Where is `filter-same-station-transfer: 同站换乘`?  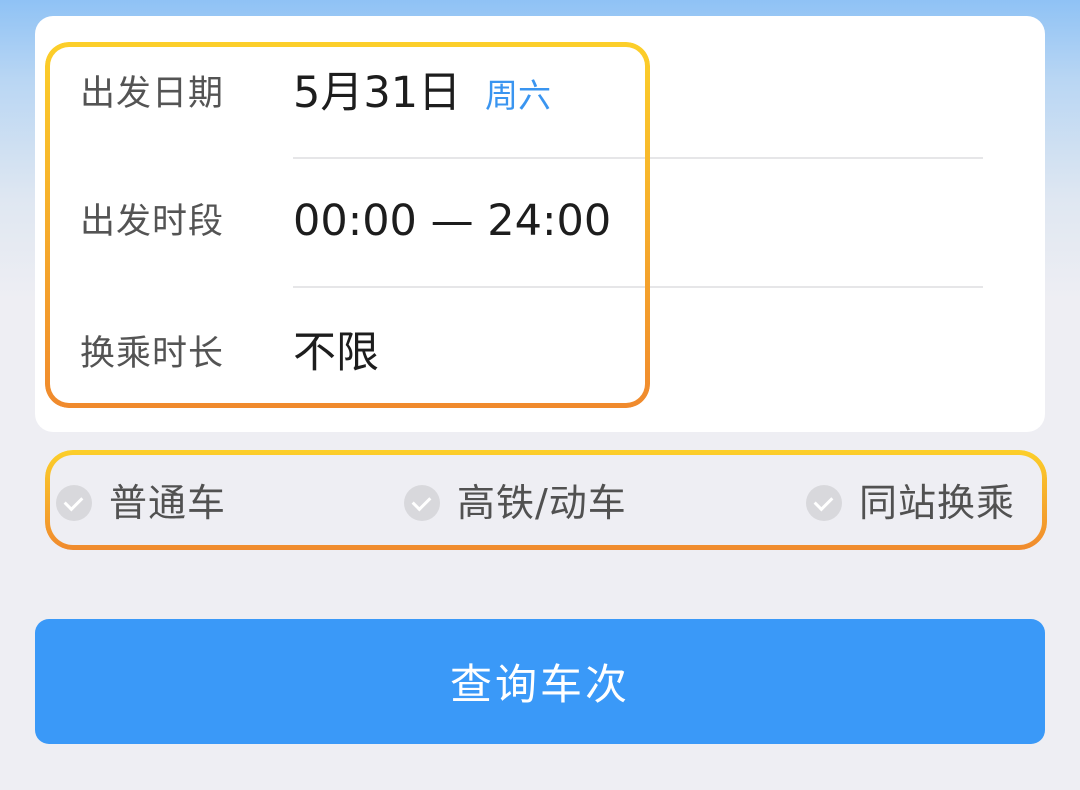
filter-same-station-transfer: 同站换乘 is located at coordinates (910, 503).